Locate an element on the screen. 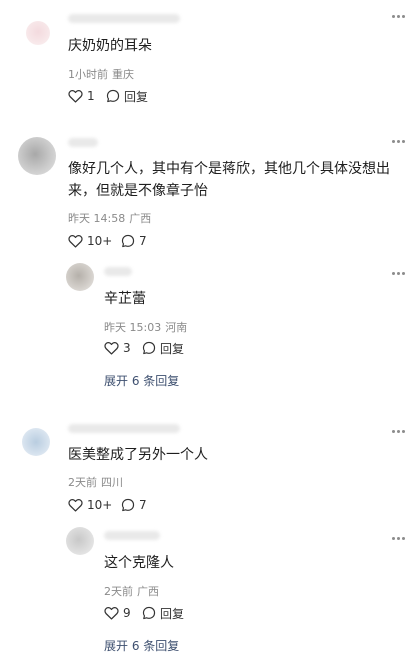  reply-meta: 2天前 广西 is located at coordinates (131, 591).